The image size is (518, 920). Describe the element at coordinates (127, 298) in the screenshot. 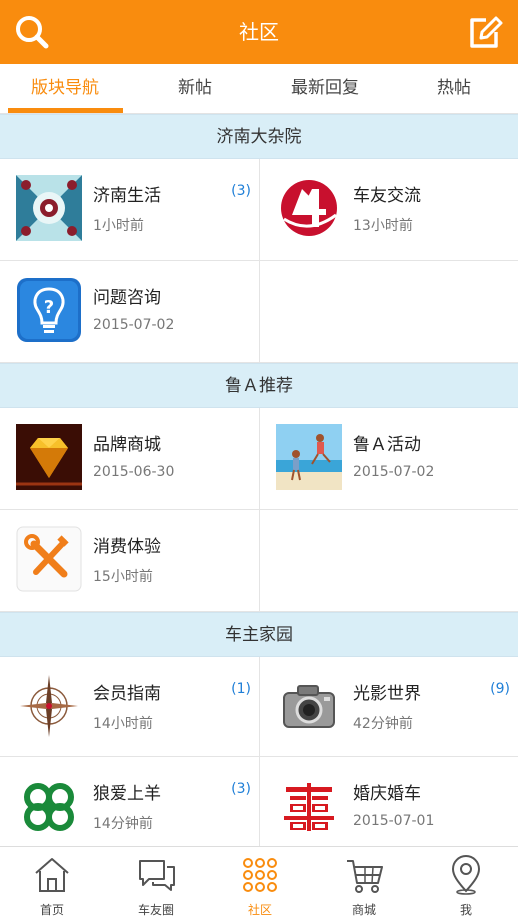

I see `board-name: 问题咨询` at that location.